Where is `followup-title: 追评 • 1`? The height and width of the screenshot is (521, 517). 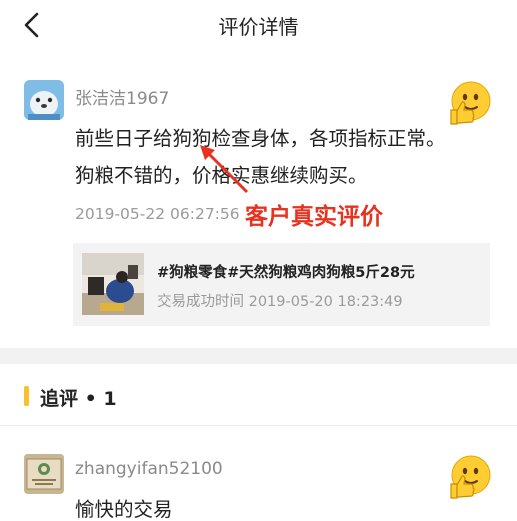
followup-title: 追评 • 1 is located at coordinates (78, 399).